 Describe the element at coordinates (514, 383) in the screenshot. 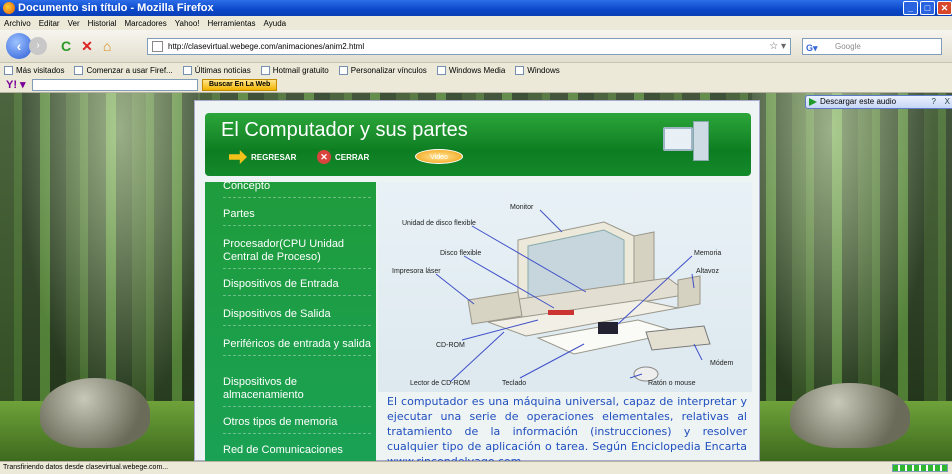

I see `label-keyboard: Teclado` at that location.